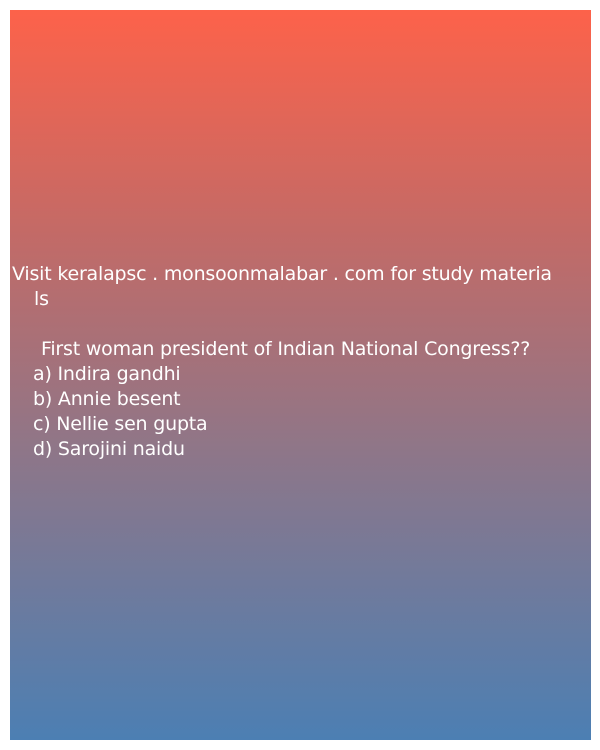 The height and width of the screenshot is (750, 600). I want to click on option-a: a) Indira gandhi, so click(107, 374).